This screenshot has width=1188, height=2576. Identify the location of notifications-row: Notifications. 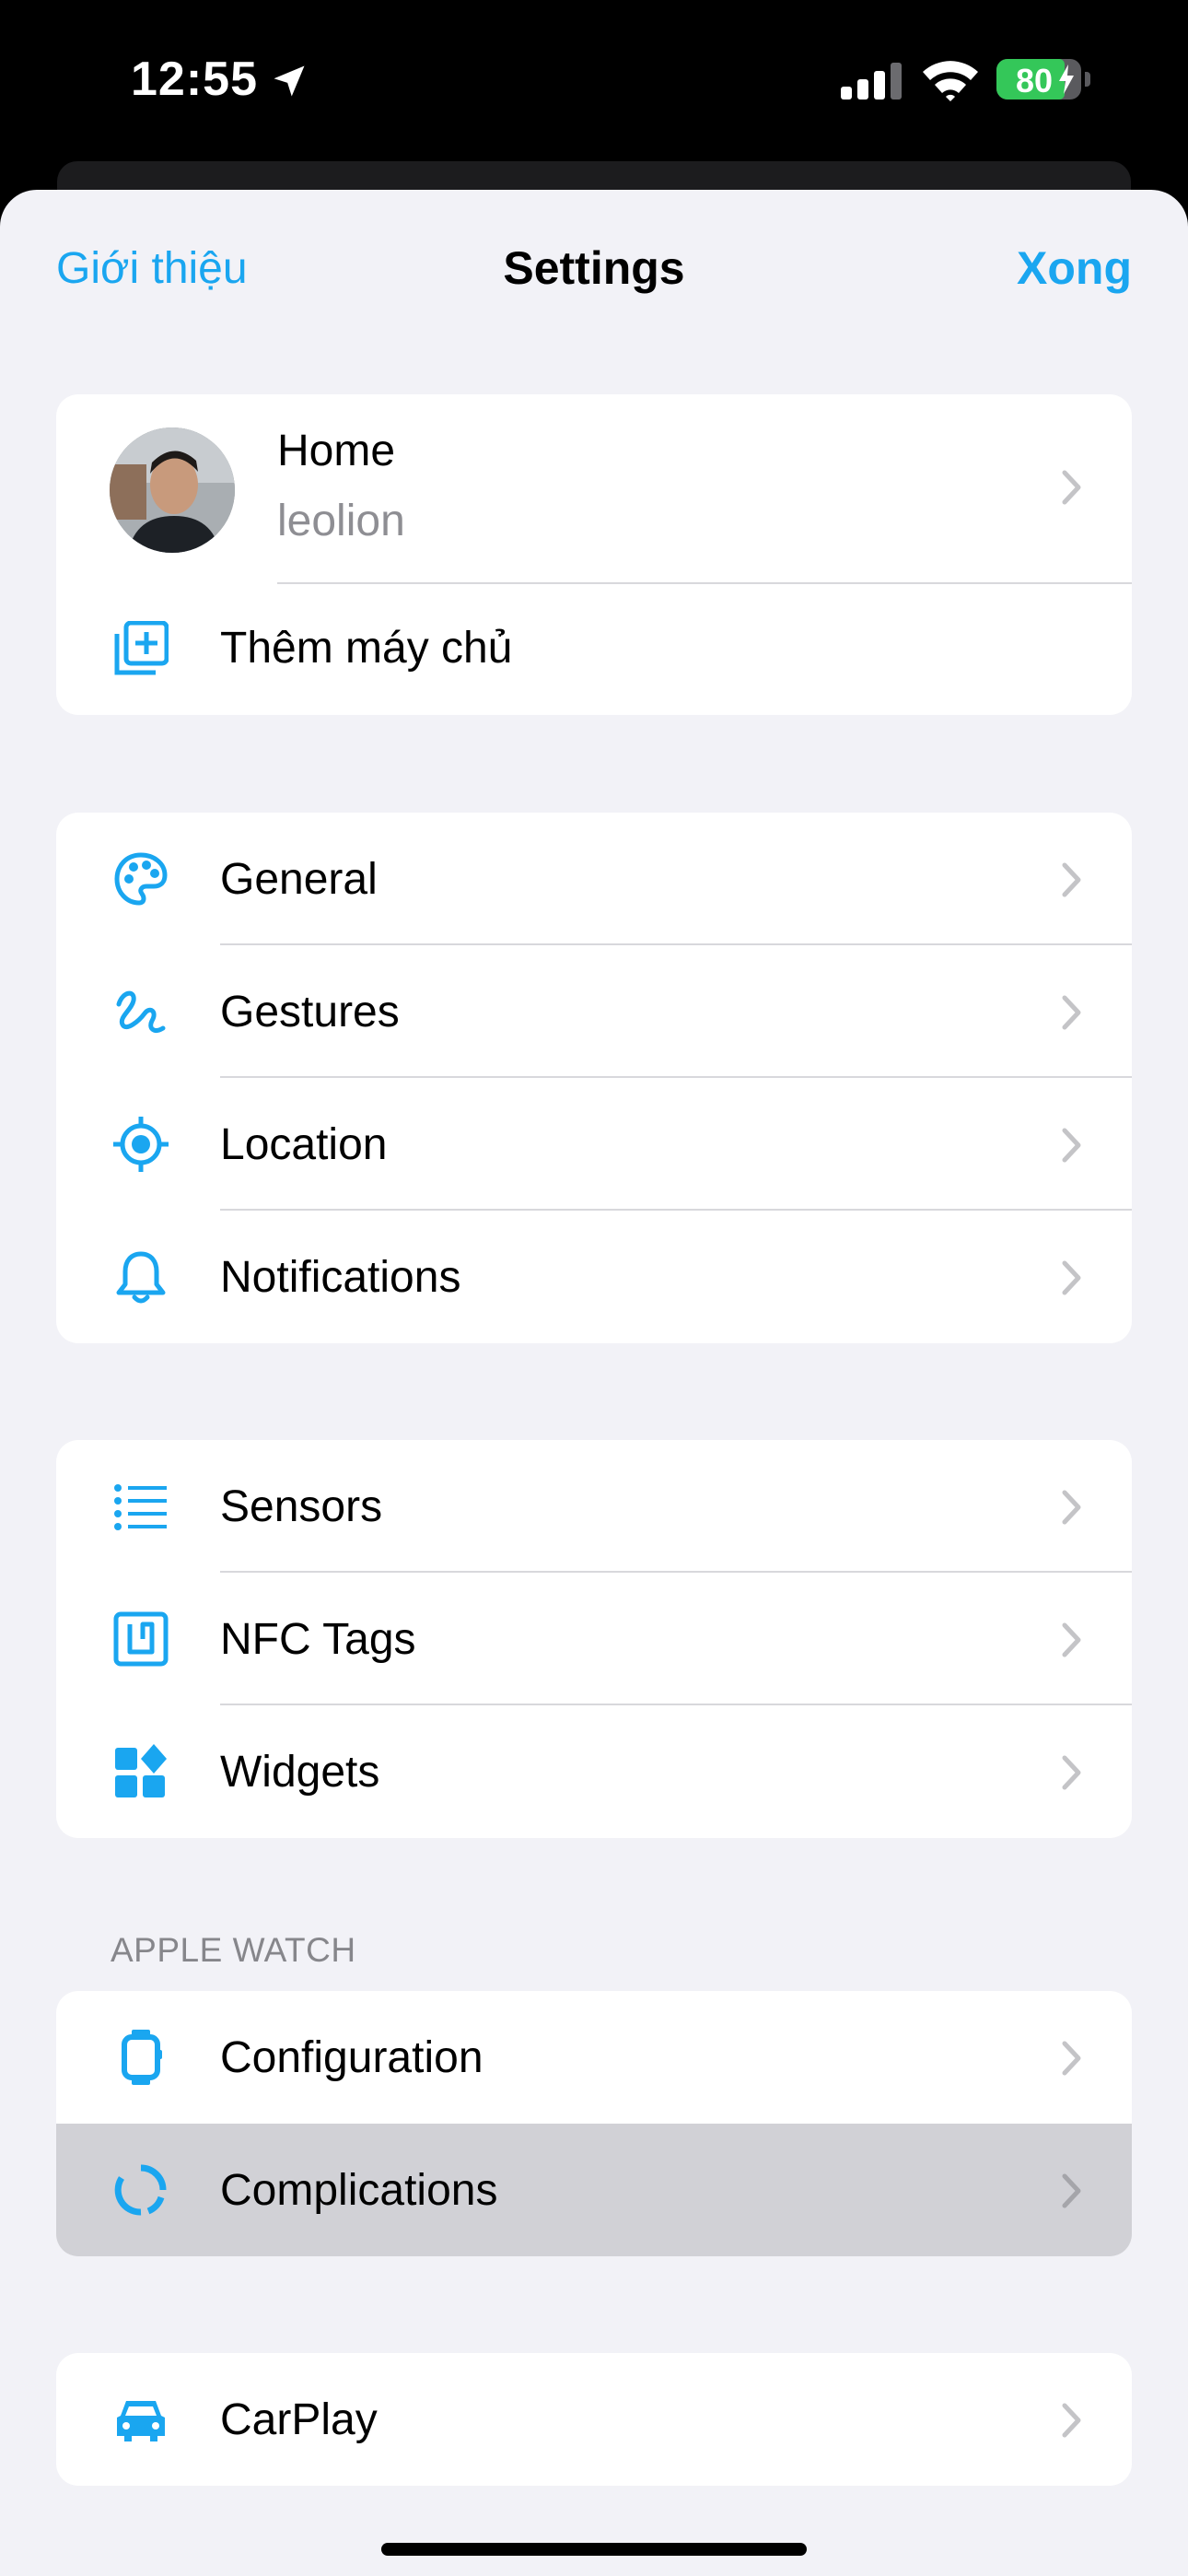
(594, 1277).